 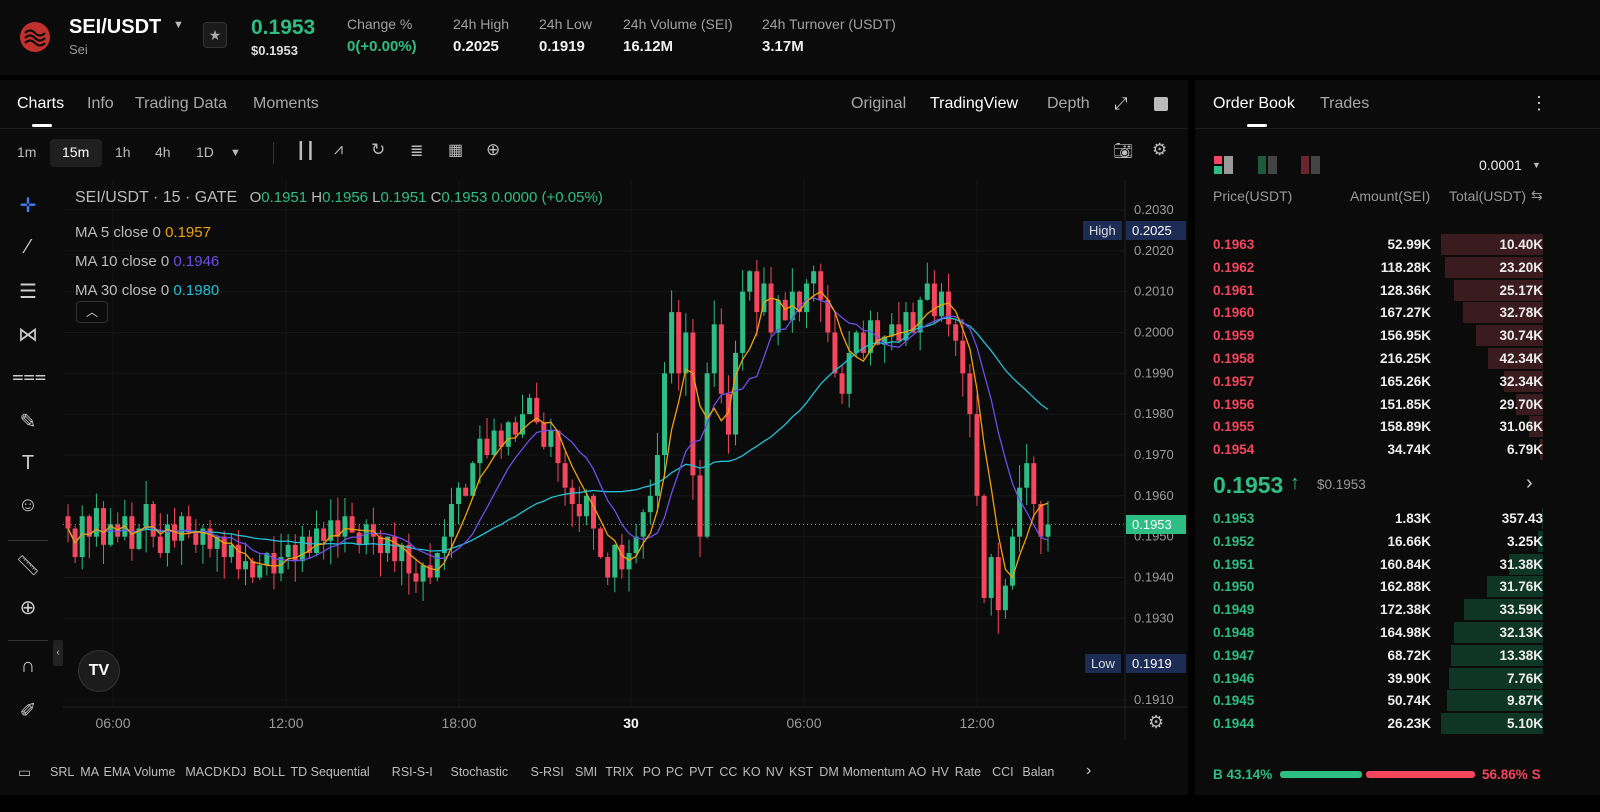 I want to click on price: 0.1954, so click(x=1234, y=450).